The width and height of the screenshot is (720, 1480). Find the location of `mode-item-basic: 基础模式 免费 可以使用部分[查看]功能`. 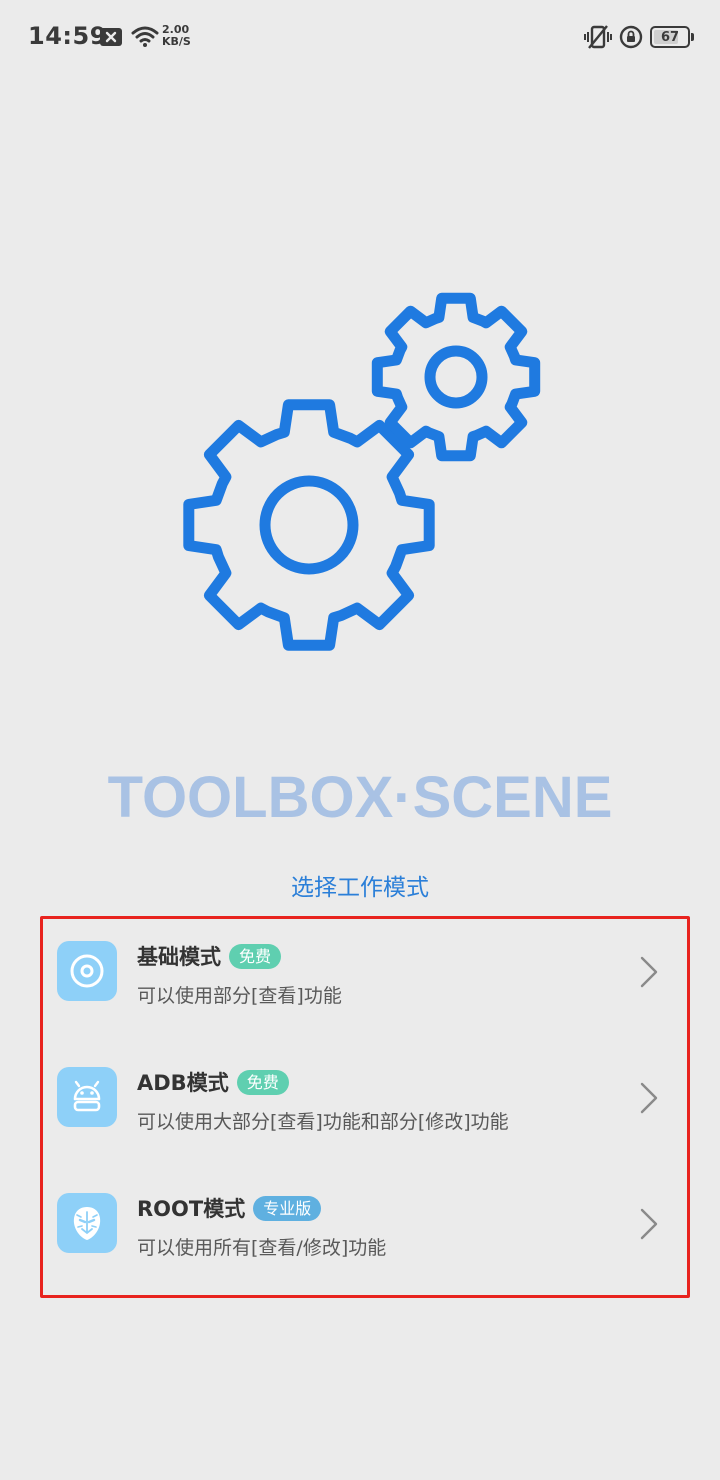

mode-item-basic: 基础模式 免费 可以使用部分[查看]功能 is located at coordinates (365, 980).